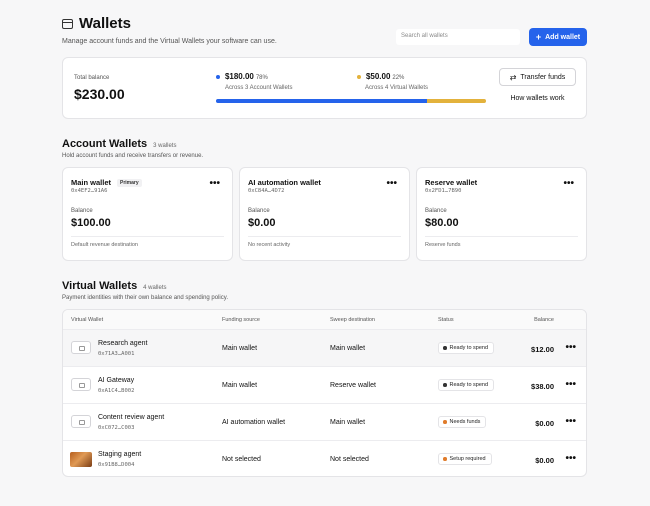 Image resolution: width=650 pixels, height=506 pixels. What do you see at coordinates (116, 380) in the screenshot?
I see `virtual-wallet-name: AI Gateway` at bounding box center [116, 380].